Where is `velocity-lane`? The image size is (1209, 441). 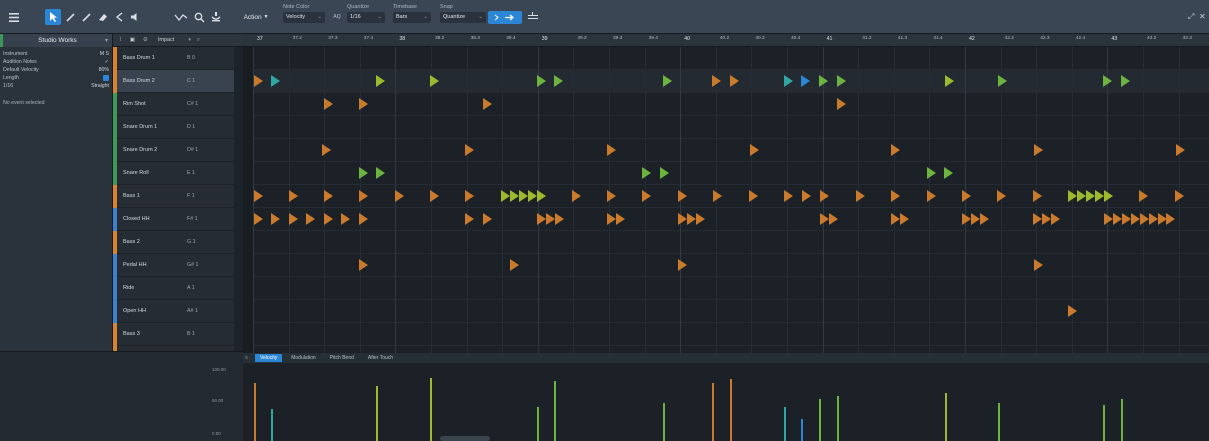 velocity-lane is located at coordinates (726, 402).